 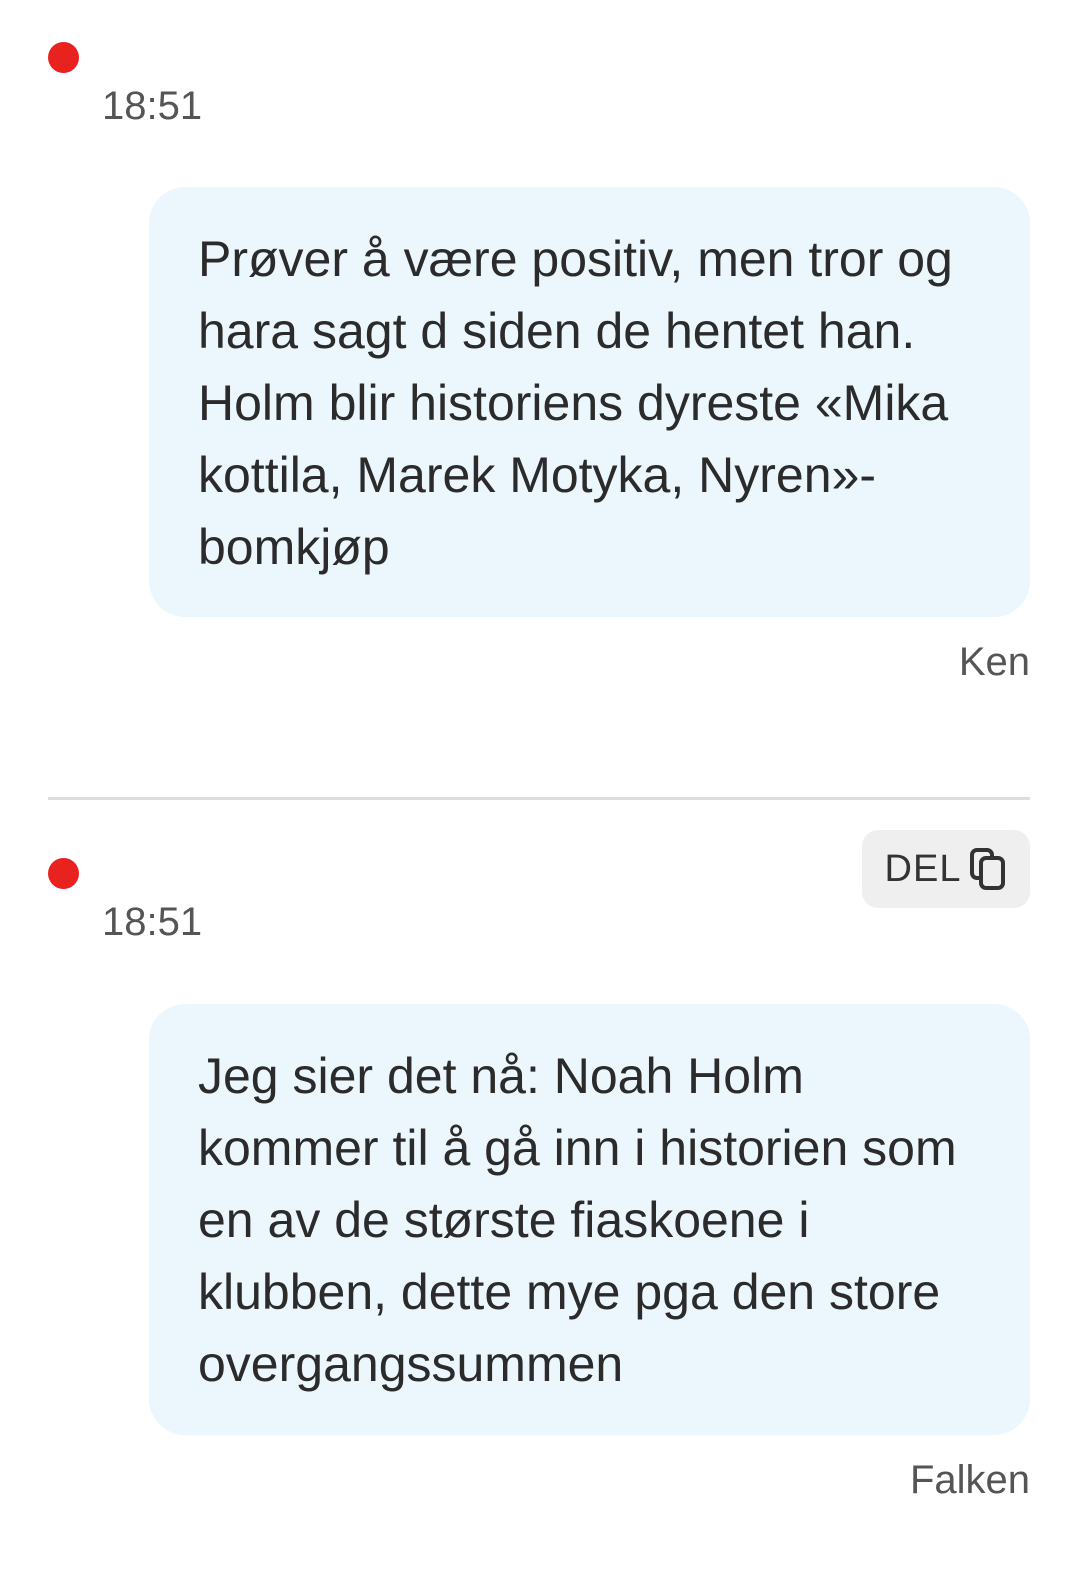 I want to click on post-divider, so click(x=539, y=798).